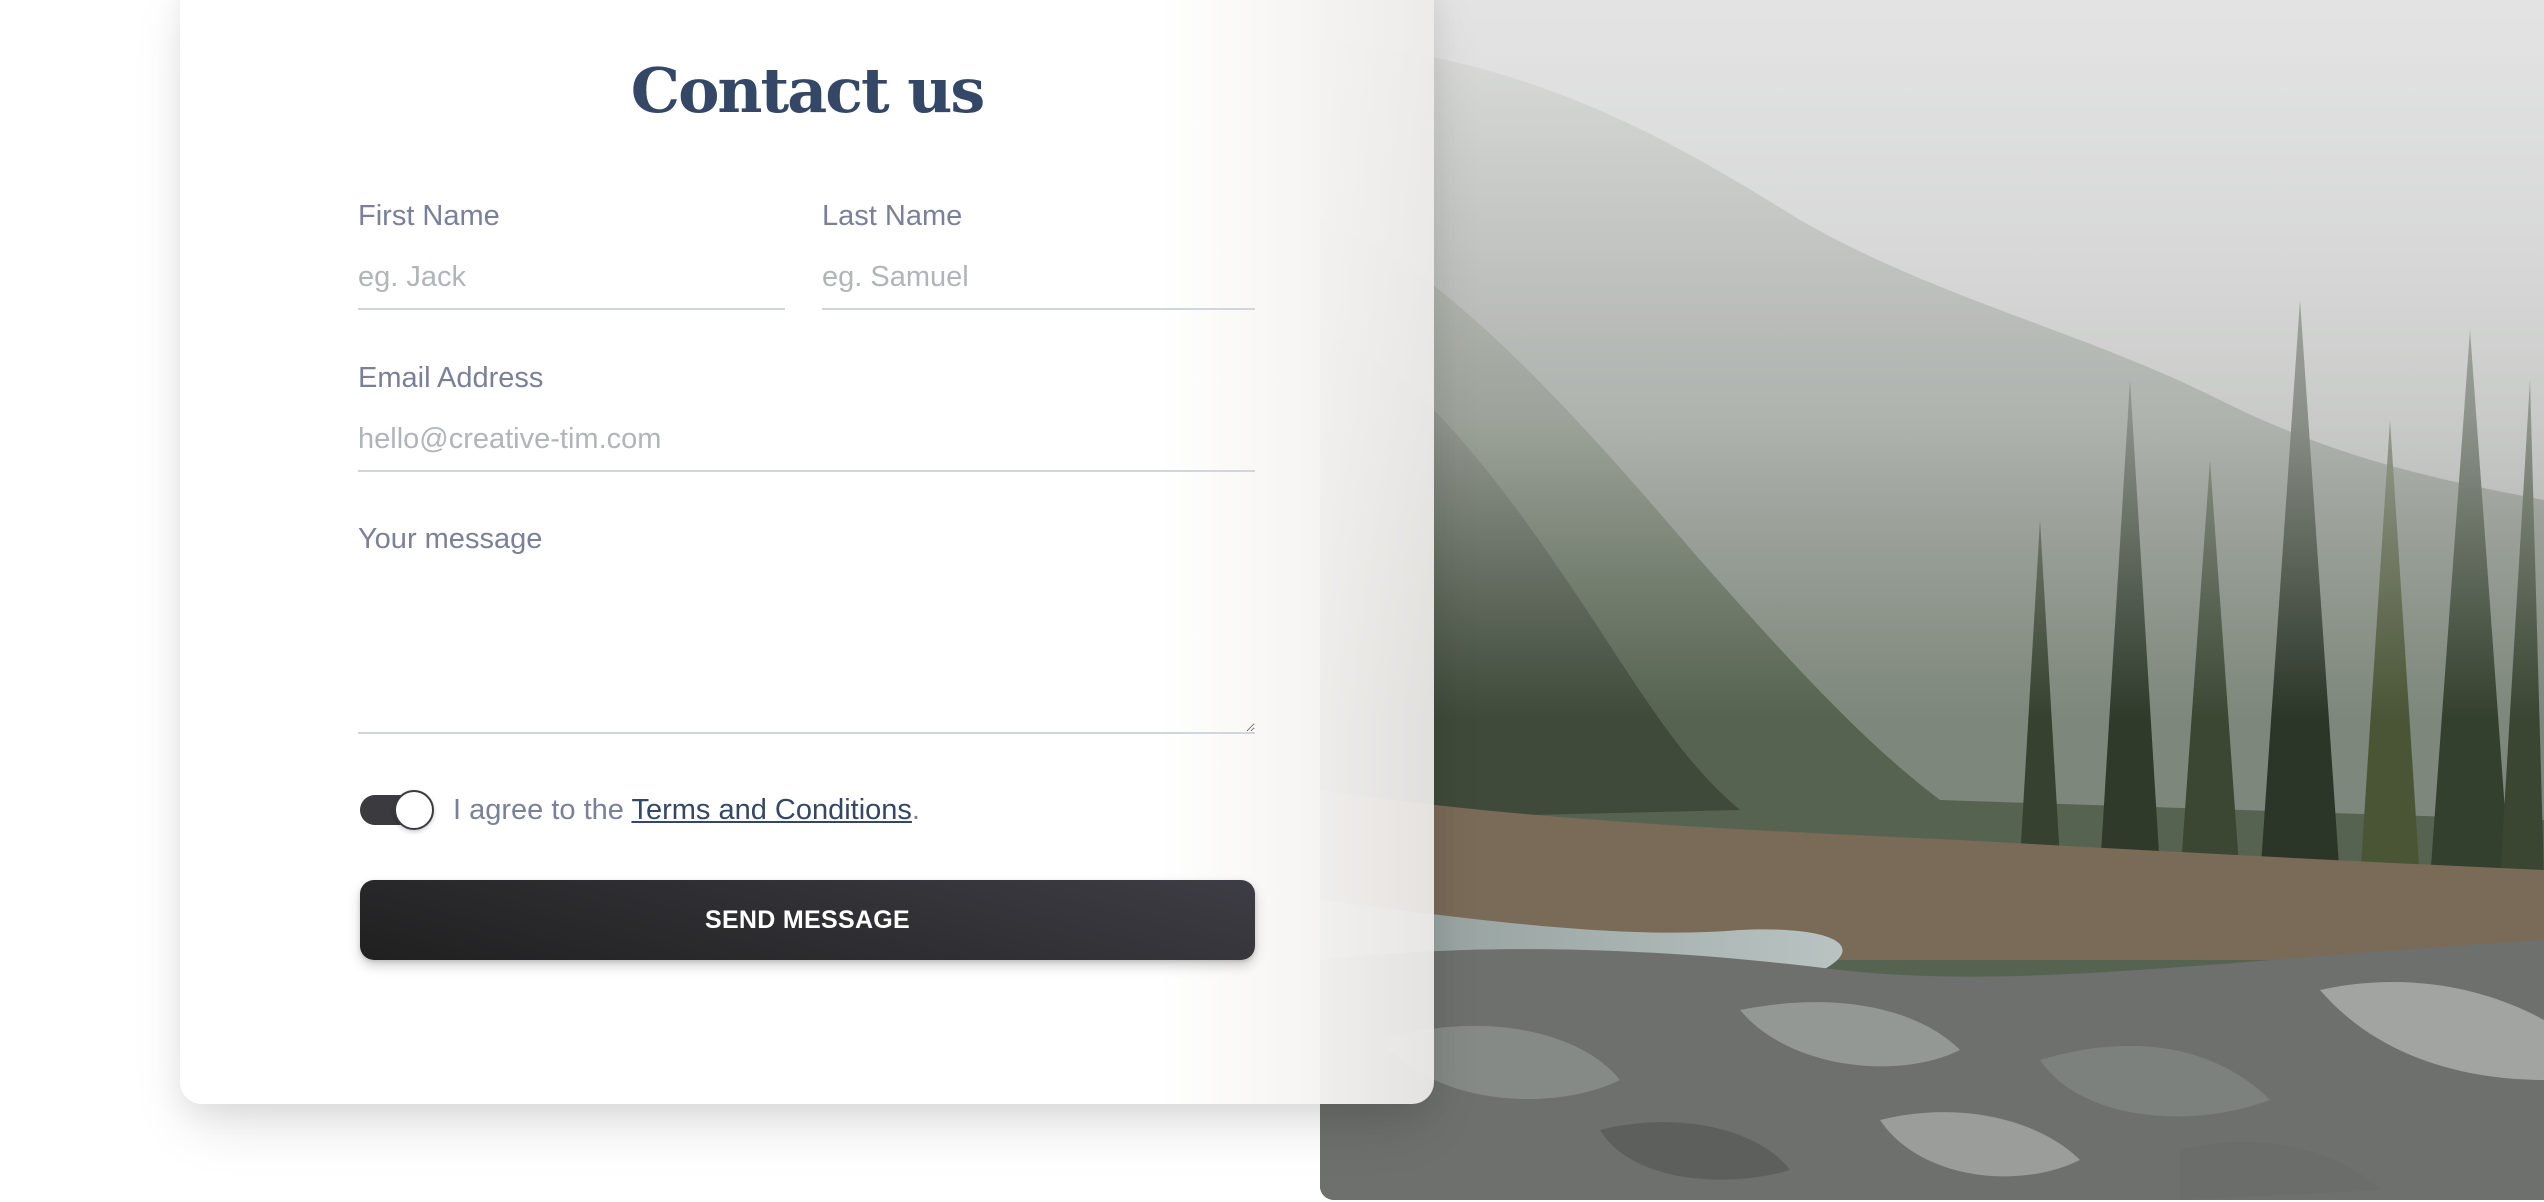 The width and height of the screenshot is (2544, 1202). Describe the element at coordinates (451, 378) in the screenshot. I see `email-label: Email Address` at that location.